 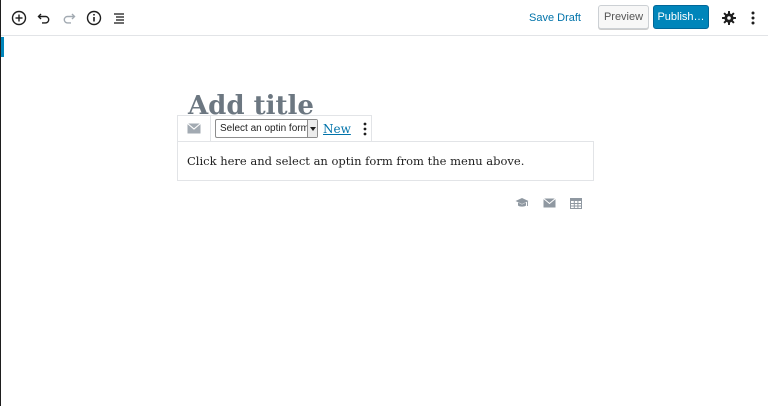 What do you see at coordinates (312, 128) in the screenshot?
I see `chevron-down-icon` at bounding box center [312, 128].